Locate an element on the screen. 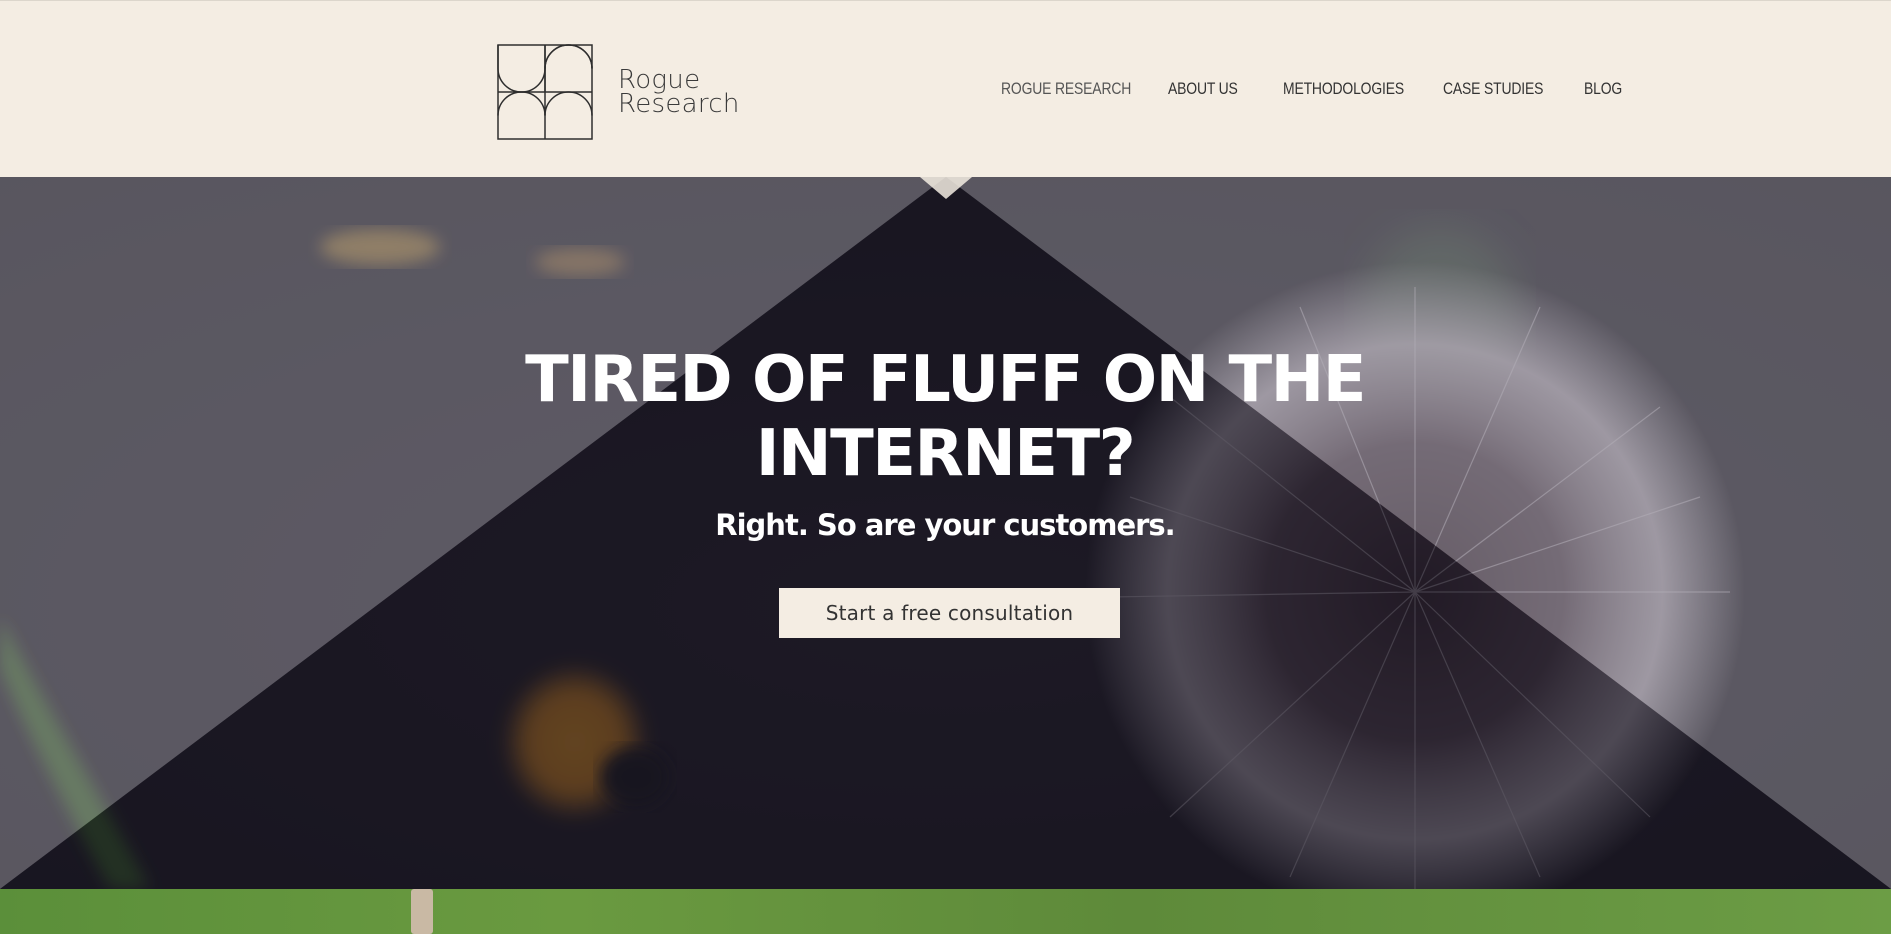 The image size is (1891, 934). nav-item-methodologies: METHODOLOGIES is located at coordinates (1343, 89).